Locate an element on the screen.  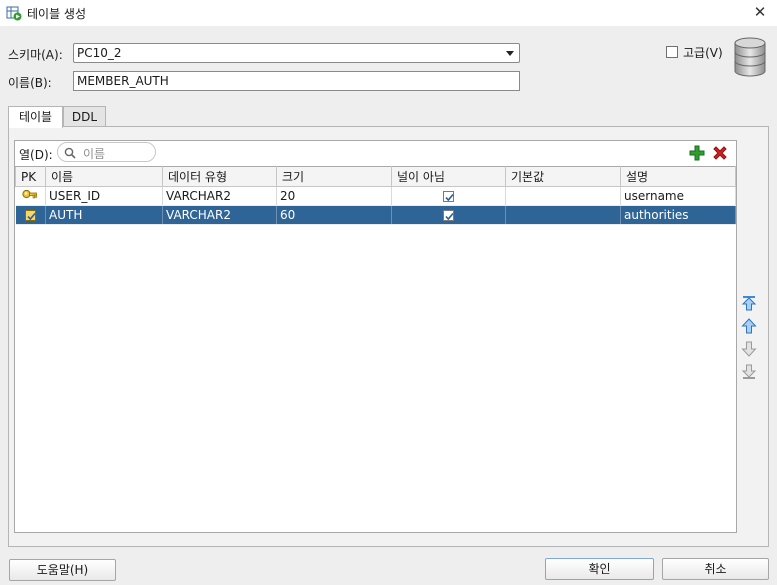
table-row-selected: AUTH VARCHAR2 60 authorities is located at coordinates (375, 215).